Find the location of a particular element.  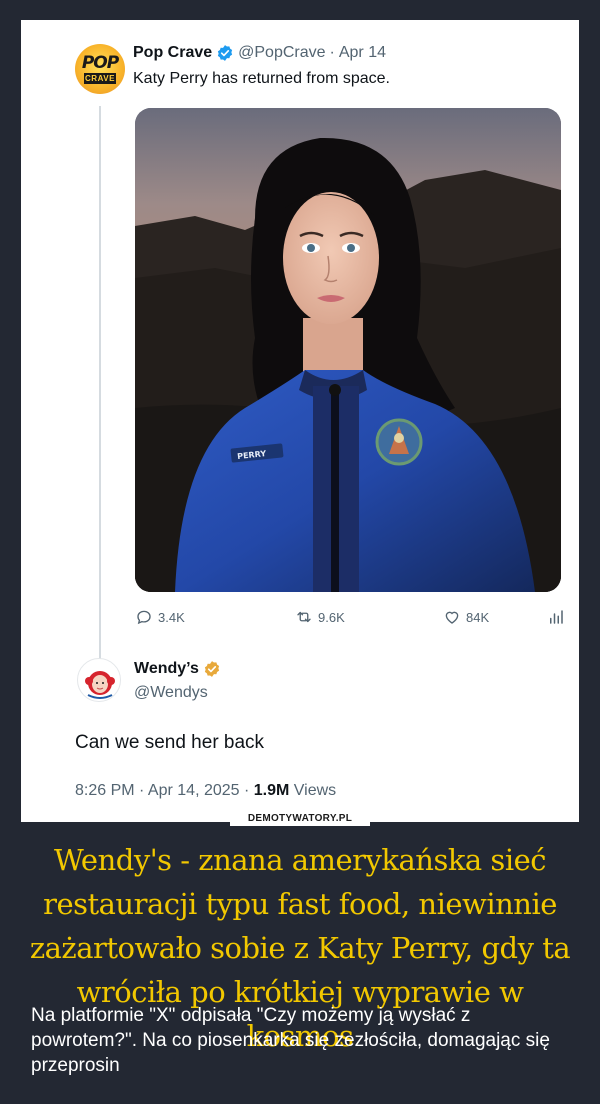

reply-author-name-row: Wendy’s is located at coordinates (179, 669).